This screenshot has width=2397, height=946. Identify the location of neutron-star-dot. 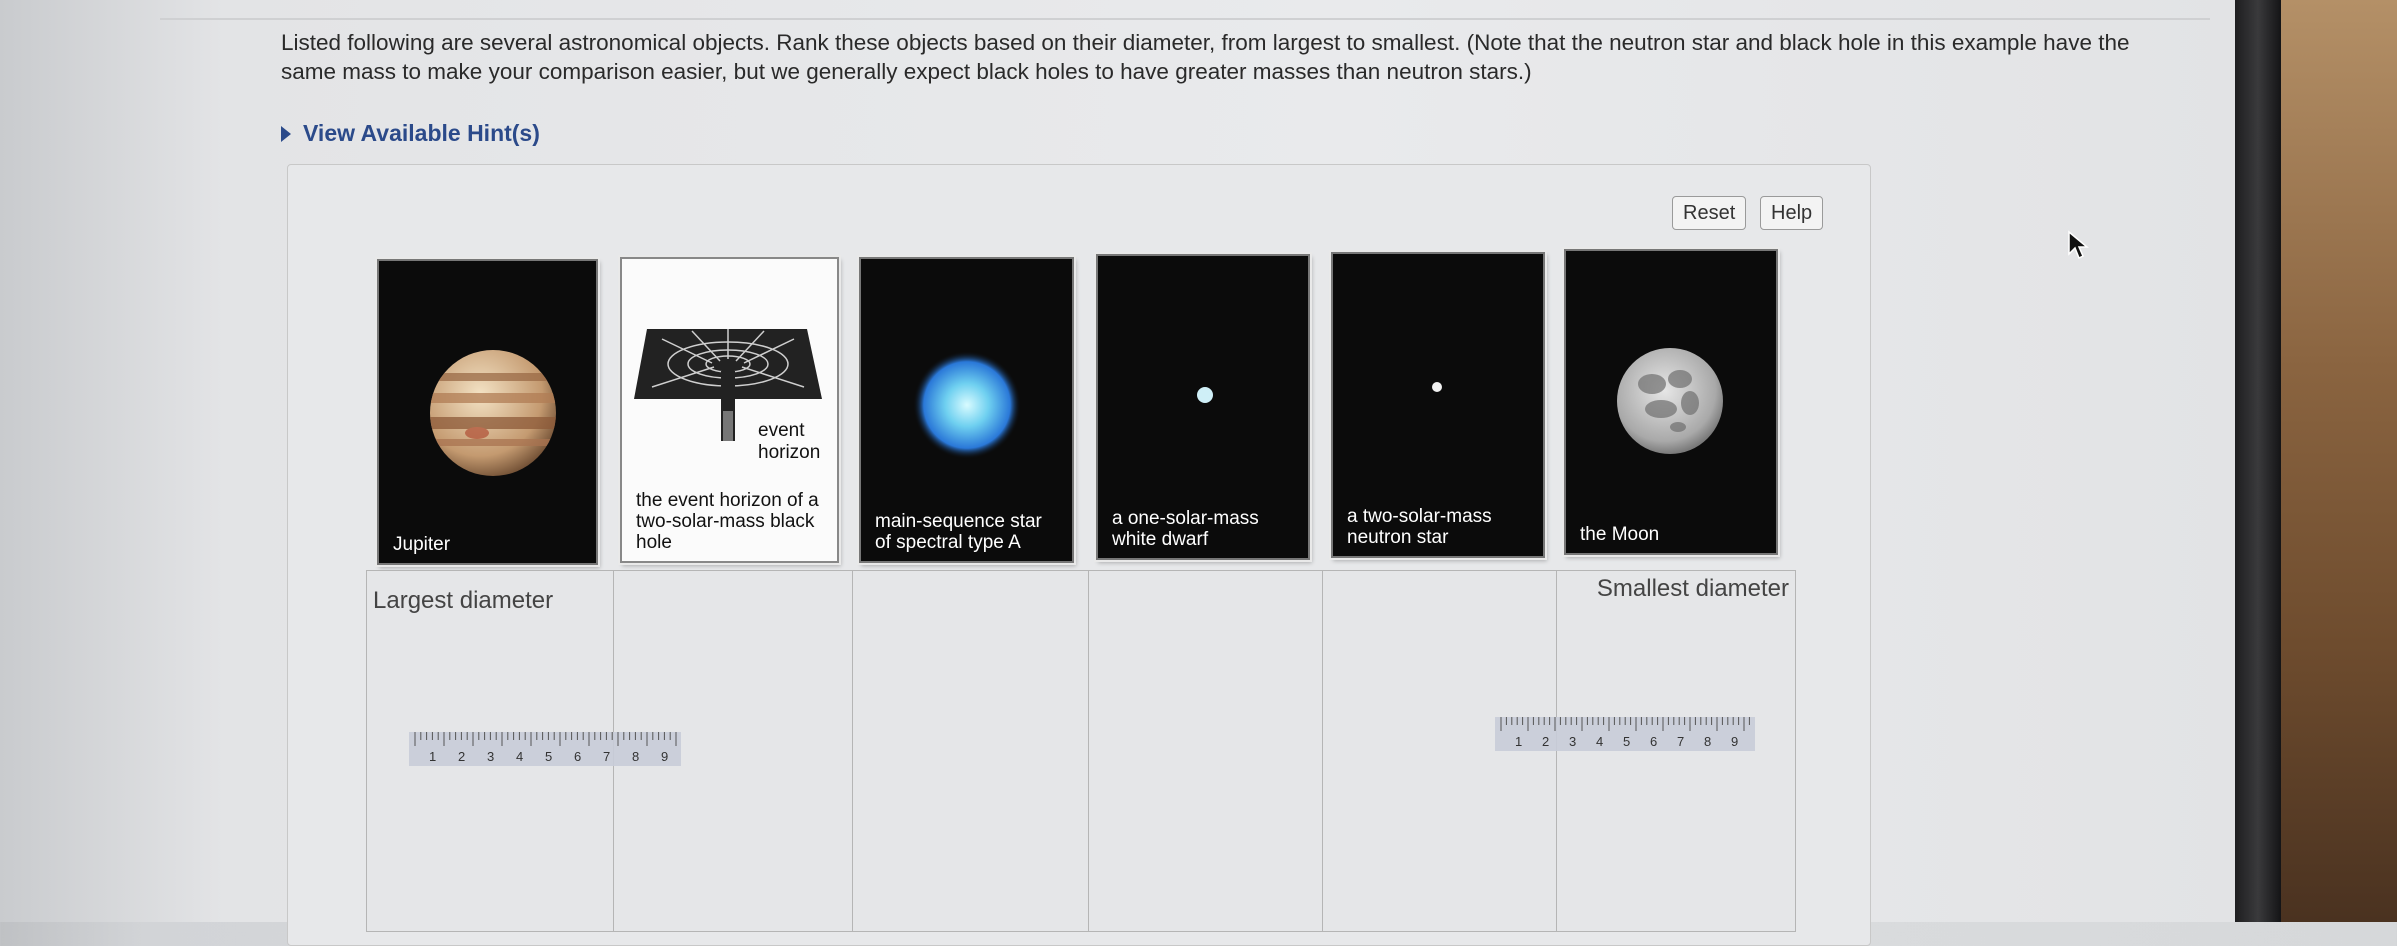
(1437, 387).